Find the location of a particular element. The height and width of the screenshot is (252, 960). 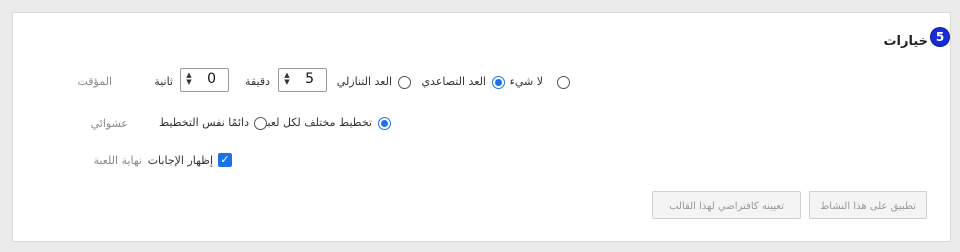

timer-none-radio is located at coordinates (563, 82).